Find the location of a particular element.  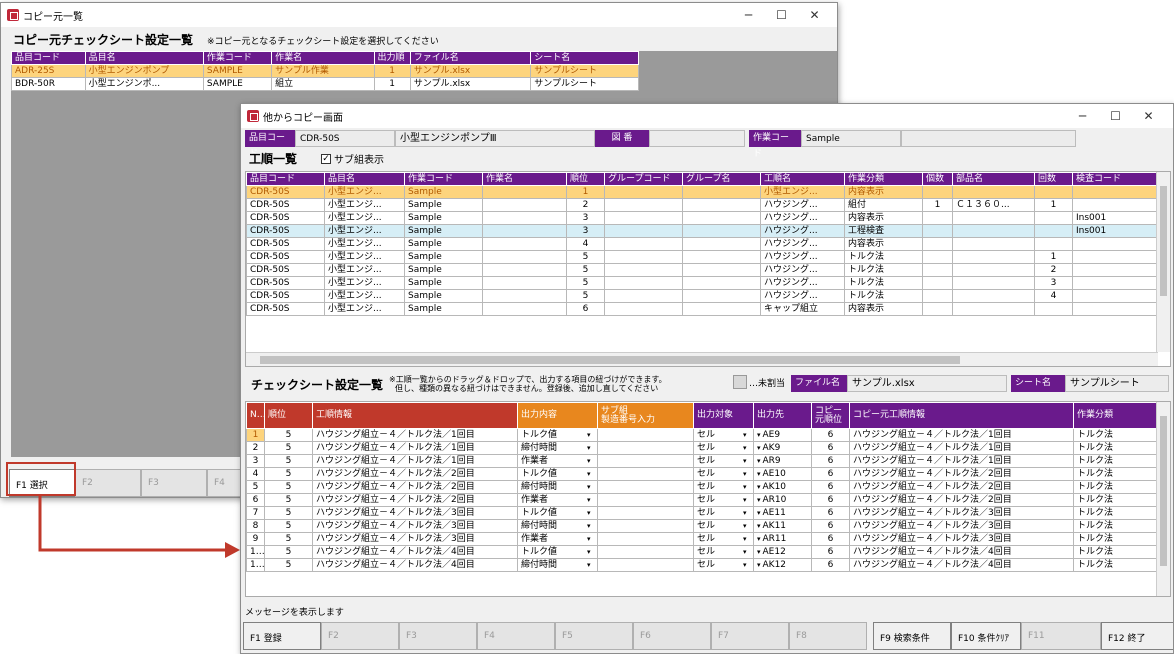

table-row: CDR-50S 小型エンジ... Sample 5 ハウジング... トルク法 2 is located at coordinates (702, 270).